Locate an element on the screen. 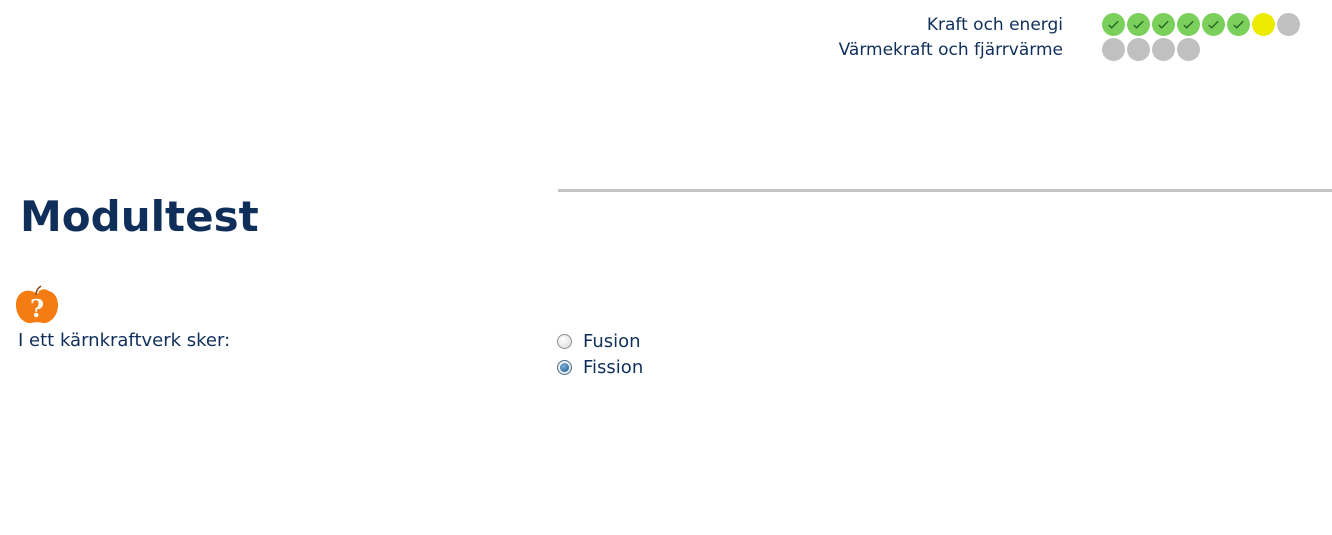 The image size is (1332, 535). progress-row-varmekraft-och-fjarrvarme: Värmekraft och fjärrvärme is located at coordinates (1062, 49).